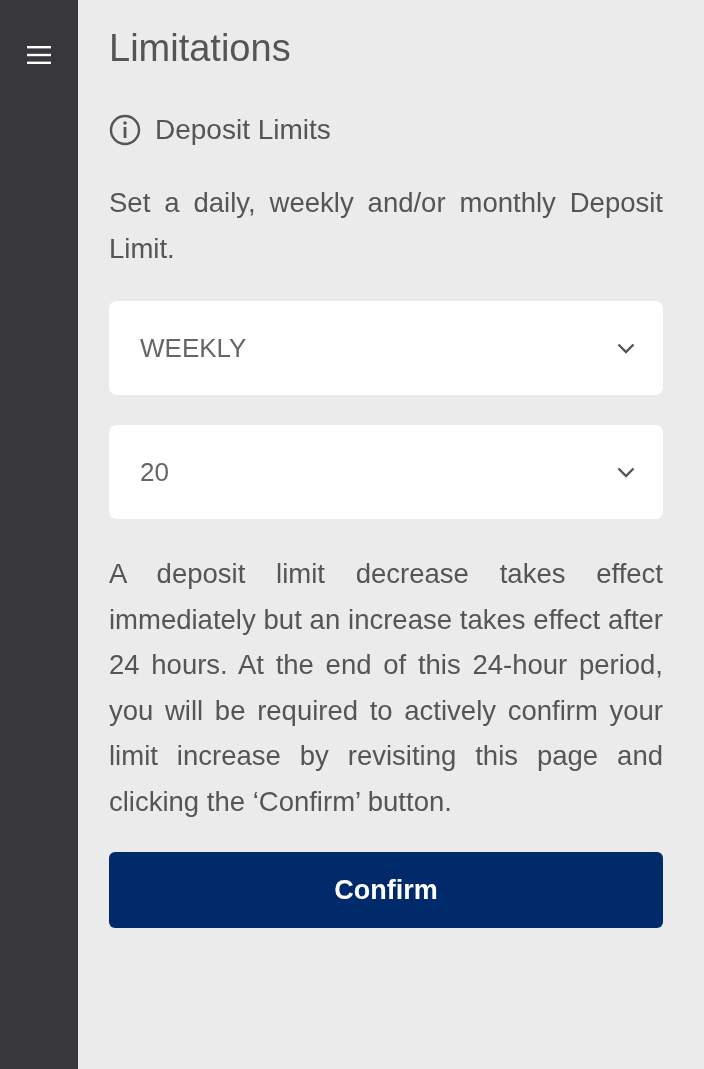  Describe the element at coordinates (386, 226) in the screenshot. I see `intro-text: Set a daily, weekly and/or monthly Deposit Limit.` at that location.